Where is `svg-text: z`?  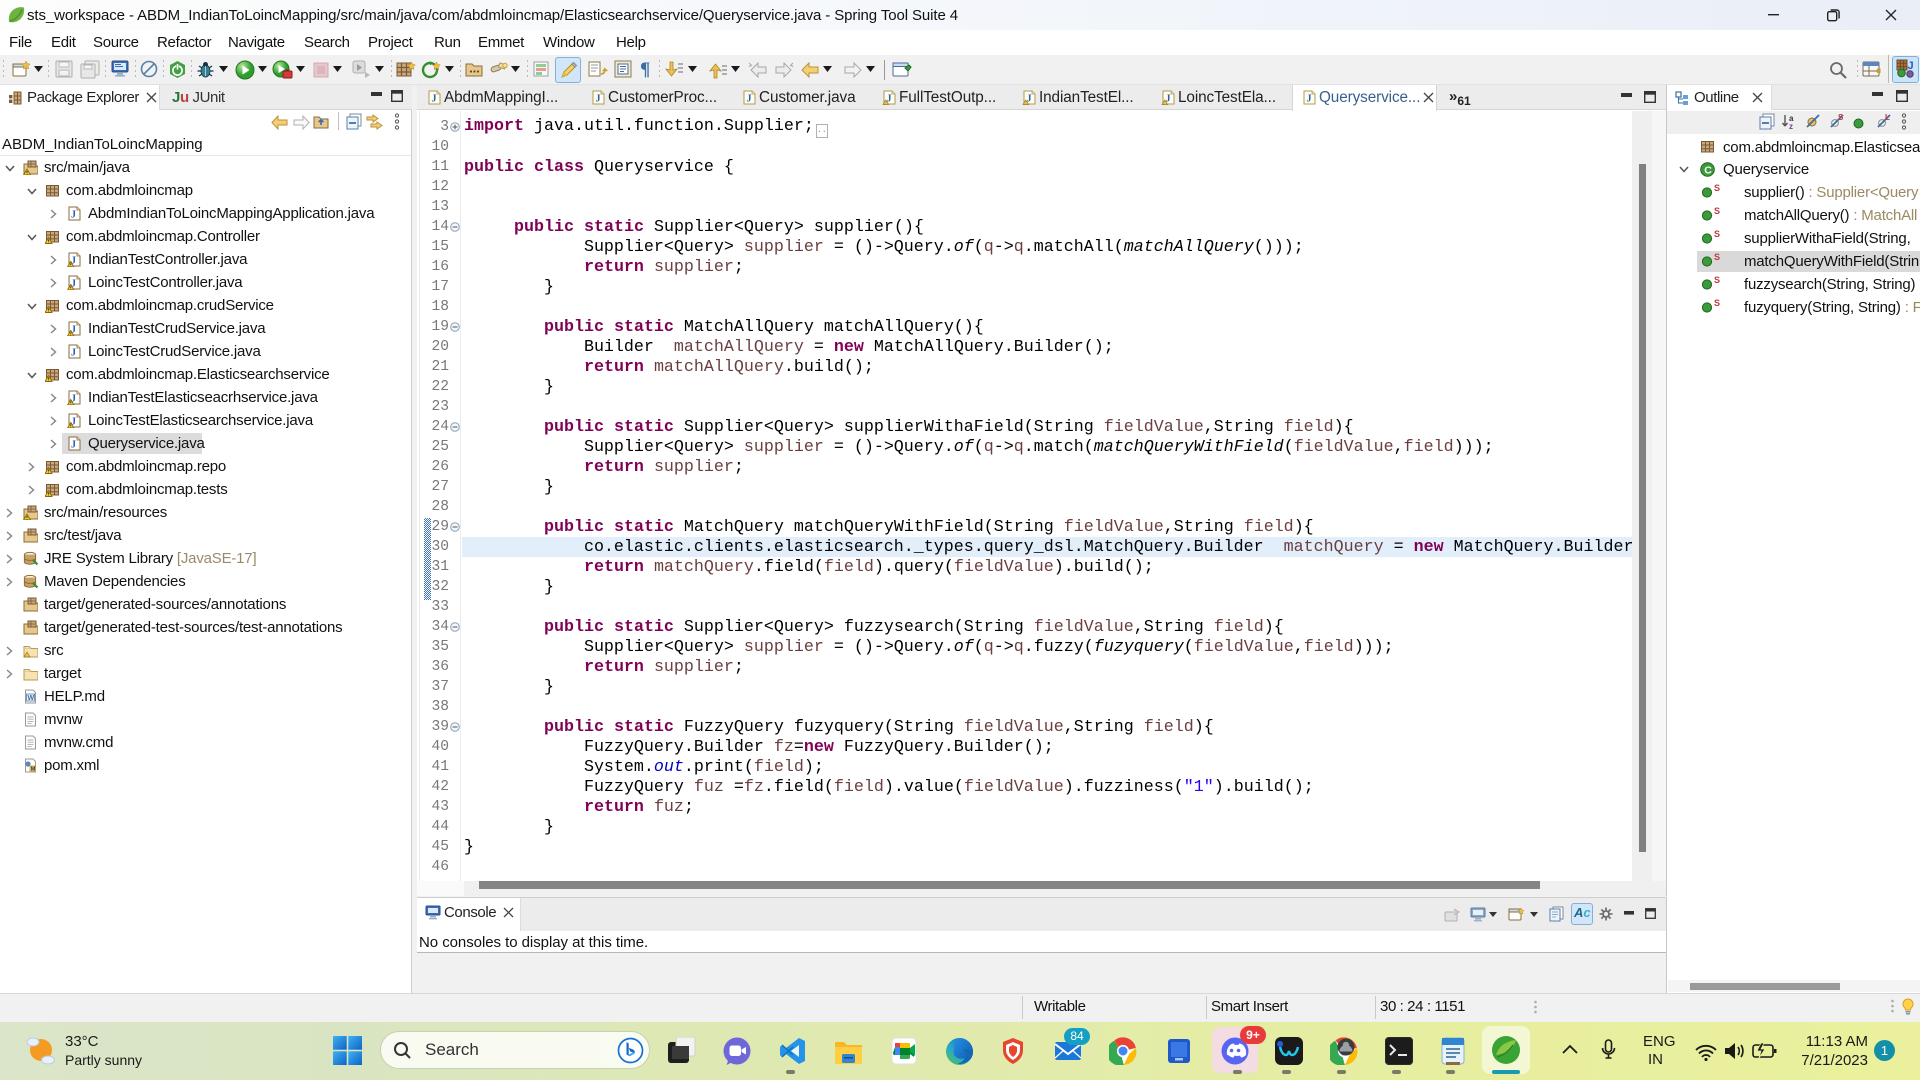 svg-text: z is located at coordinates (1791, 126).